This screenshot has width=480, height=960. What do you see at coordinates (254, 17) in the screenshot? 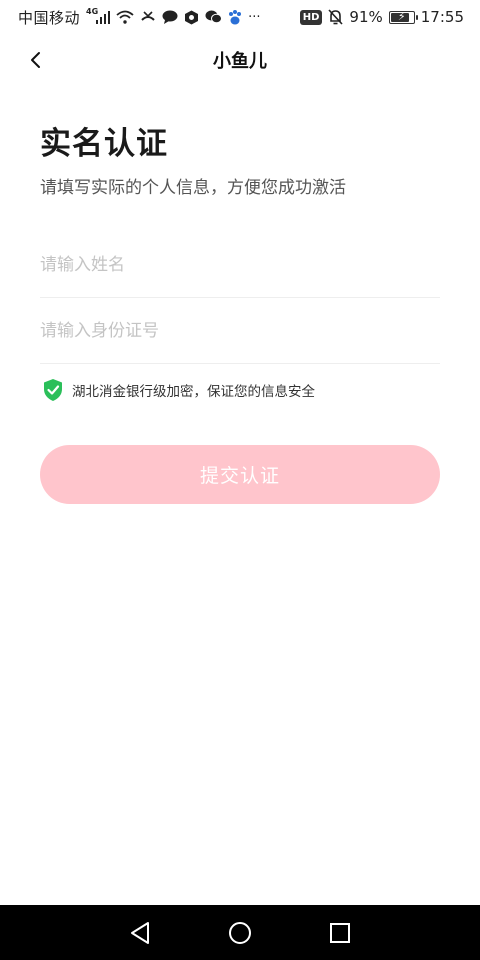
I see `more-dots: ···` at bounding box center [254, 17].